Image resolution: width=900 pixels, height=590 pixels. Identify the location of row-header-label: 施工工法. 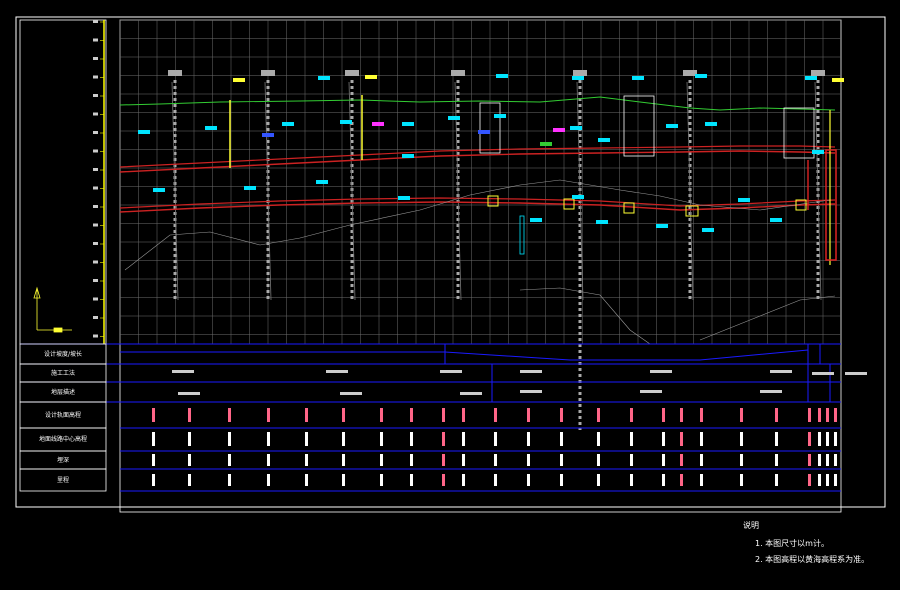
(63, 373).